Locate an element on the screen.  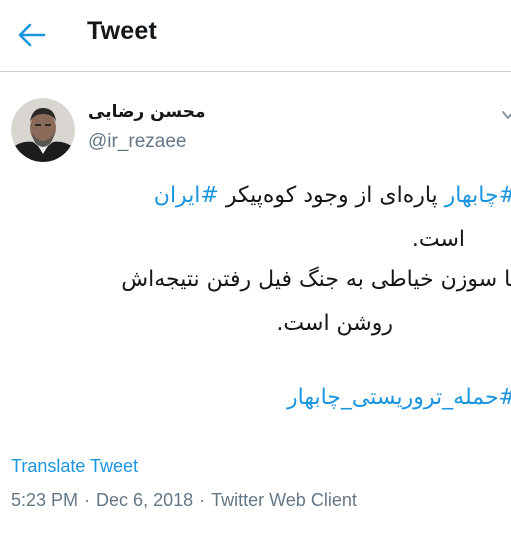
tweet-date: Dec 6, 2018 is located at coordinates (144, 500).